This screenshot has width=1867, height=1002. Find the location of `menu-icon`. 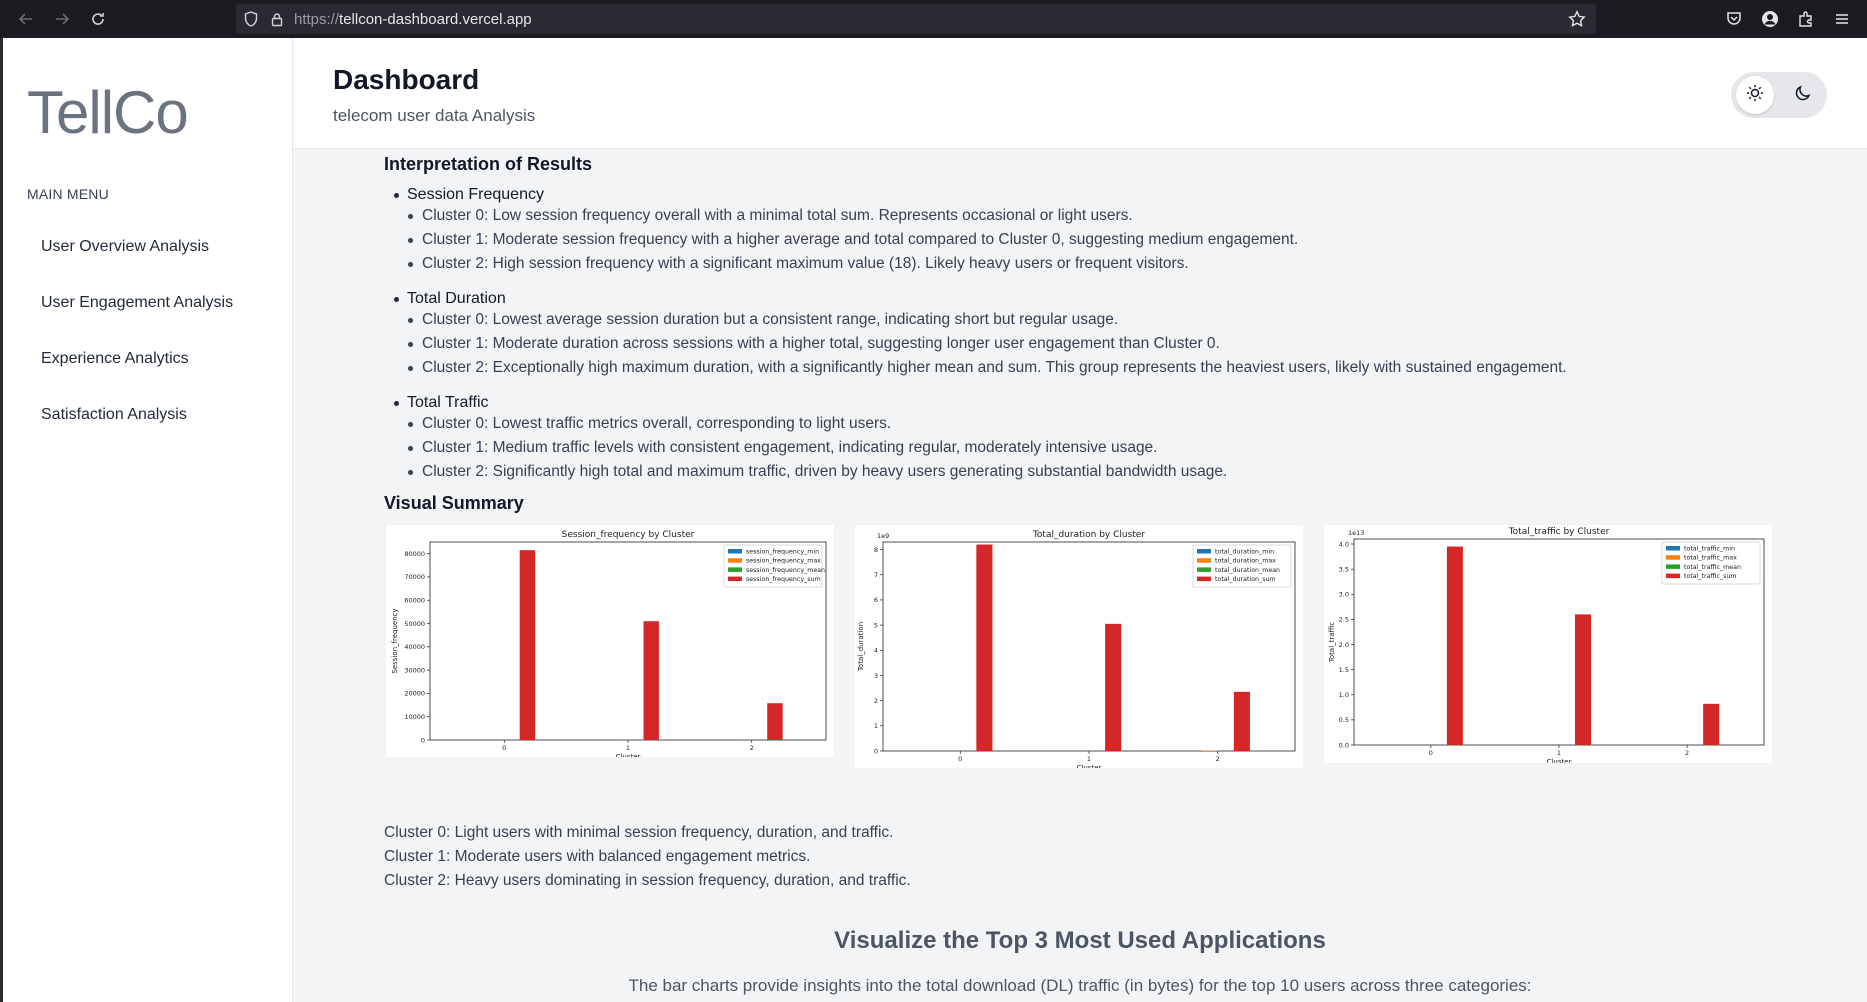

menu-icon is located at coordinates (1842, 19).